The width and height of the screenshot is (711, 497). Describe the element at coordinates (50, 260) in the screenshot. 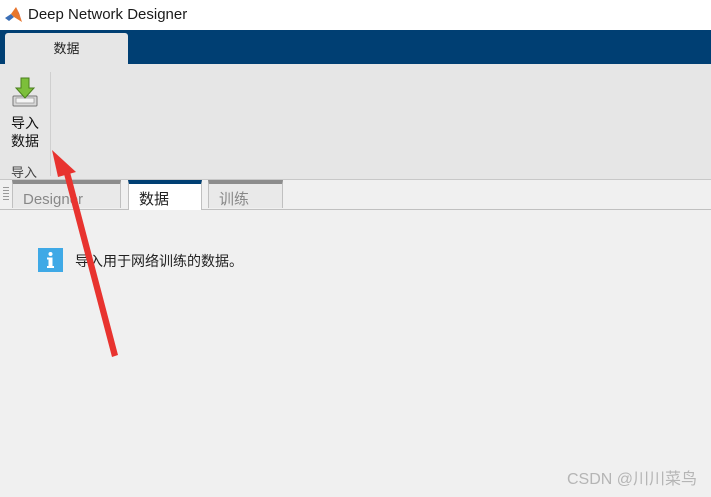

I see `info-icon` at that location.